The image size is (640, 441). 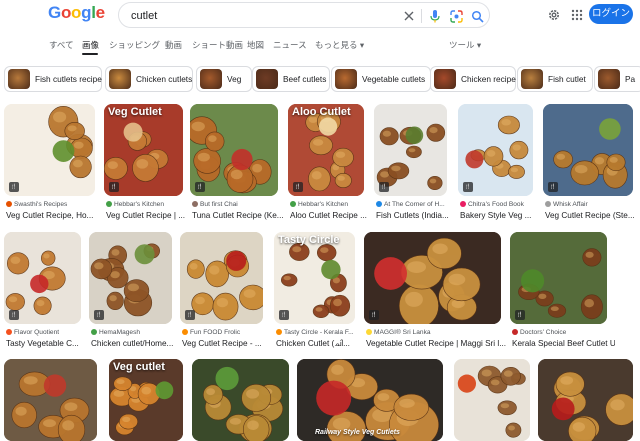 I want to click on result-thumbnail: Veg Cutlet 🍴, so click(x=143, y=150).